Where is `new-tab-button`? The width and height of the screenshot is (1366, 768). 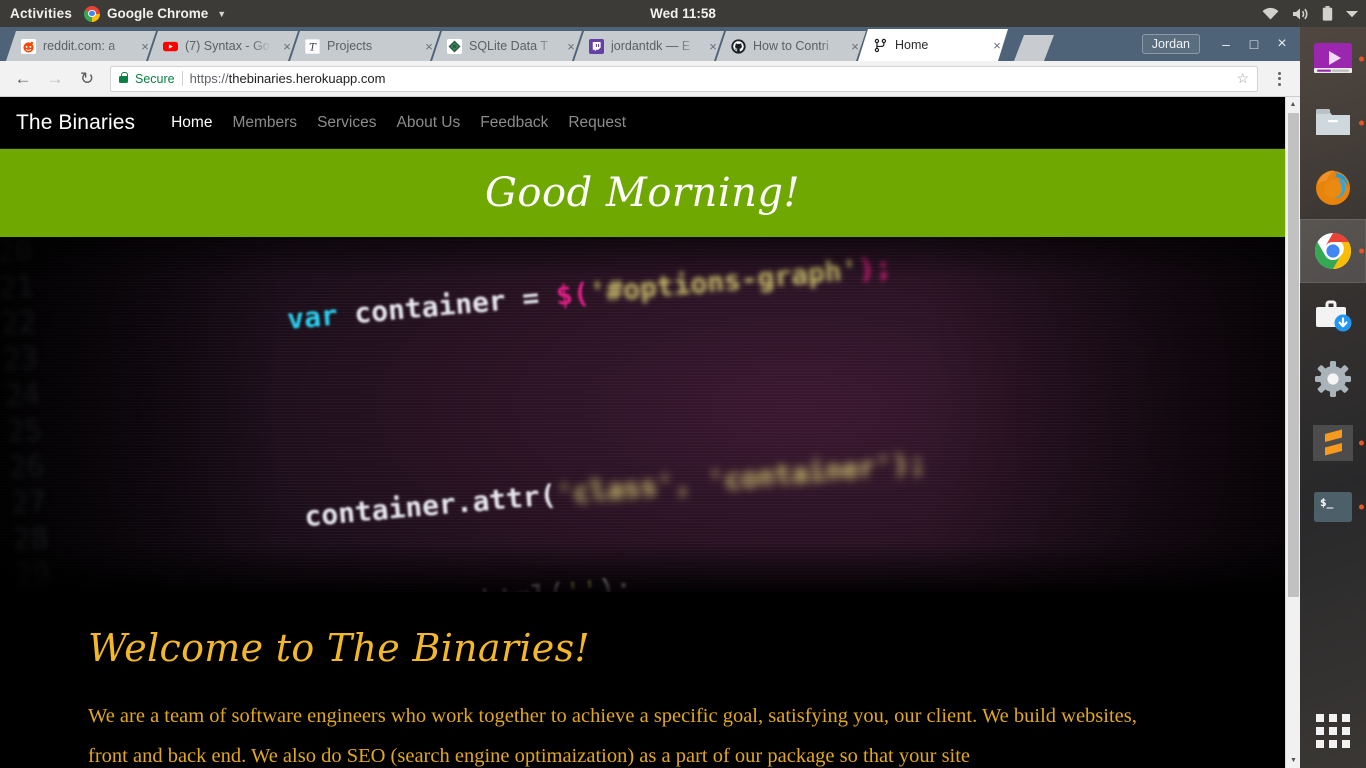
new-tab-button is located at coordinates (1034, 48).